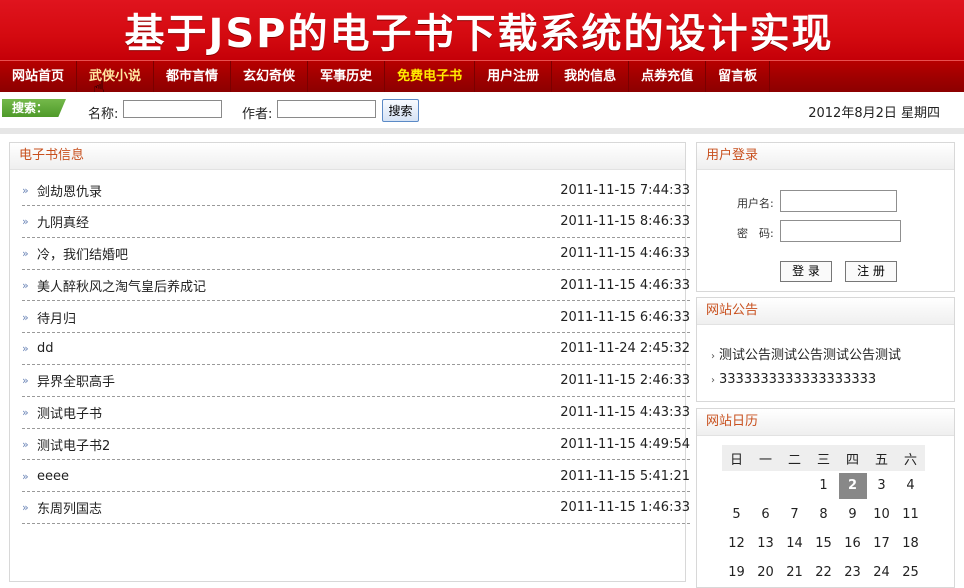 The height and width of the screenshot is (588, 964). What do you see at coordinates (794, 572) in the screenshot?
I see `calendar-day: 21` at bounding box center [794, 572].